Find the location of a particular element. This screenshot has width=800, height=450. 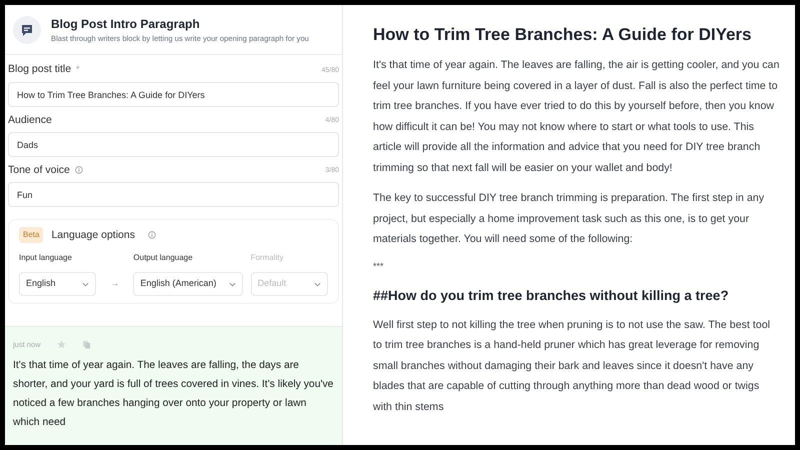

tool-title: Blog Post Intro Paragraph is located at coordinates (126, 24).